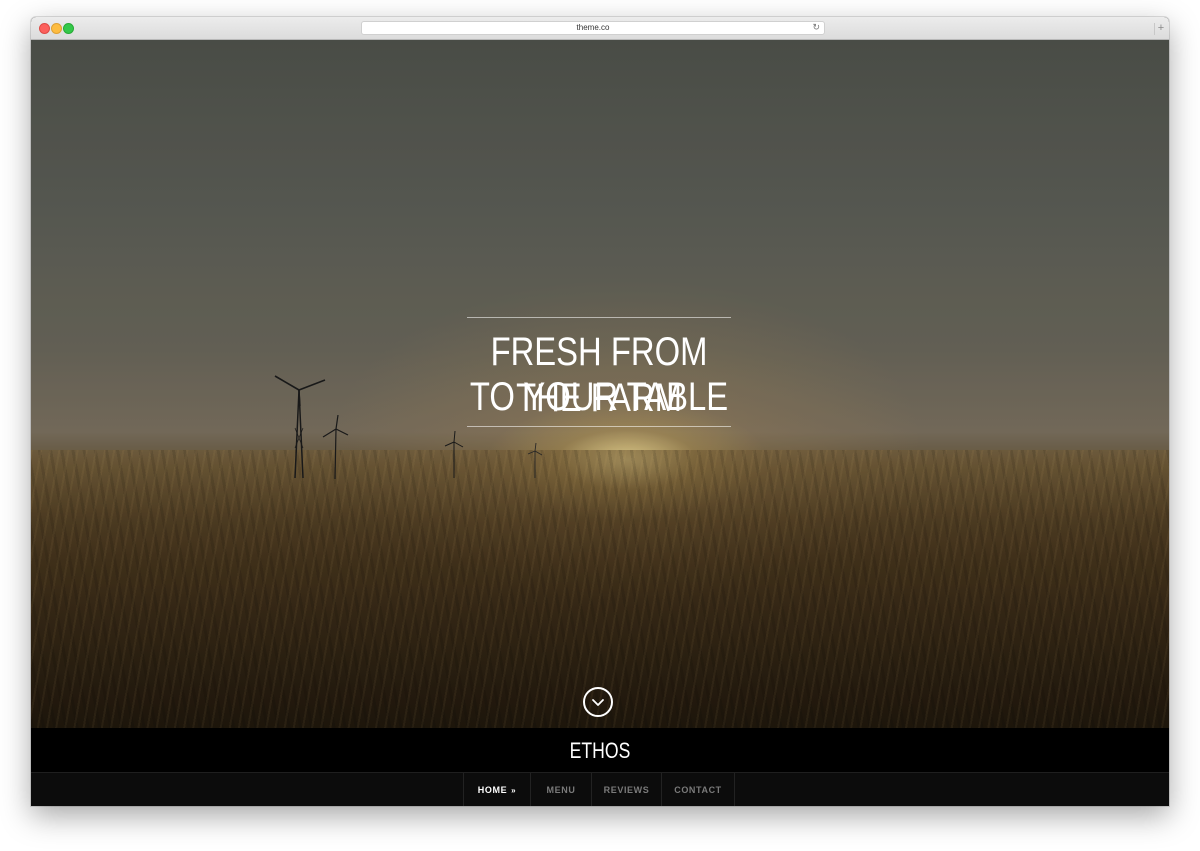 This screenshot has height=851, width=1200. I want to click on reload-icon: ↻, so click(816, 27).